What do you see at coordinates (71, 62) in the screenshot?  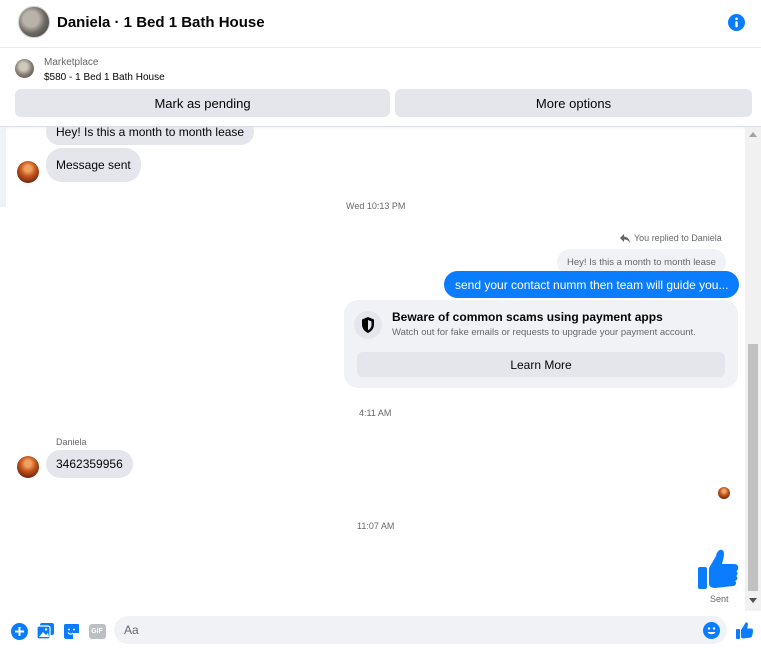 I see `marketplace-label: Marketplace` at bounding box center [71, 62].